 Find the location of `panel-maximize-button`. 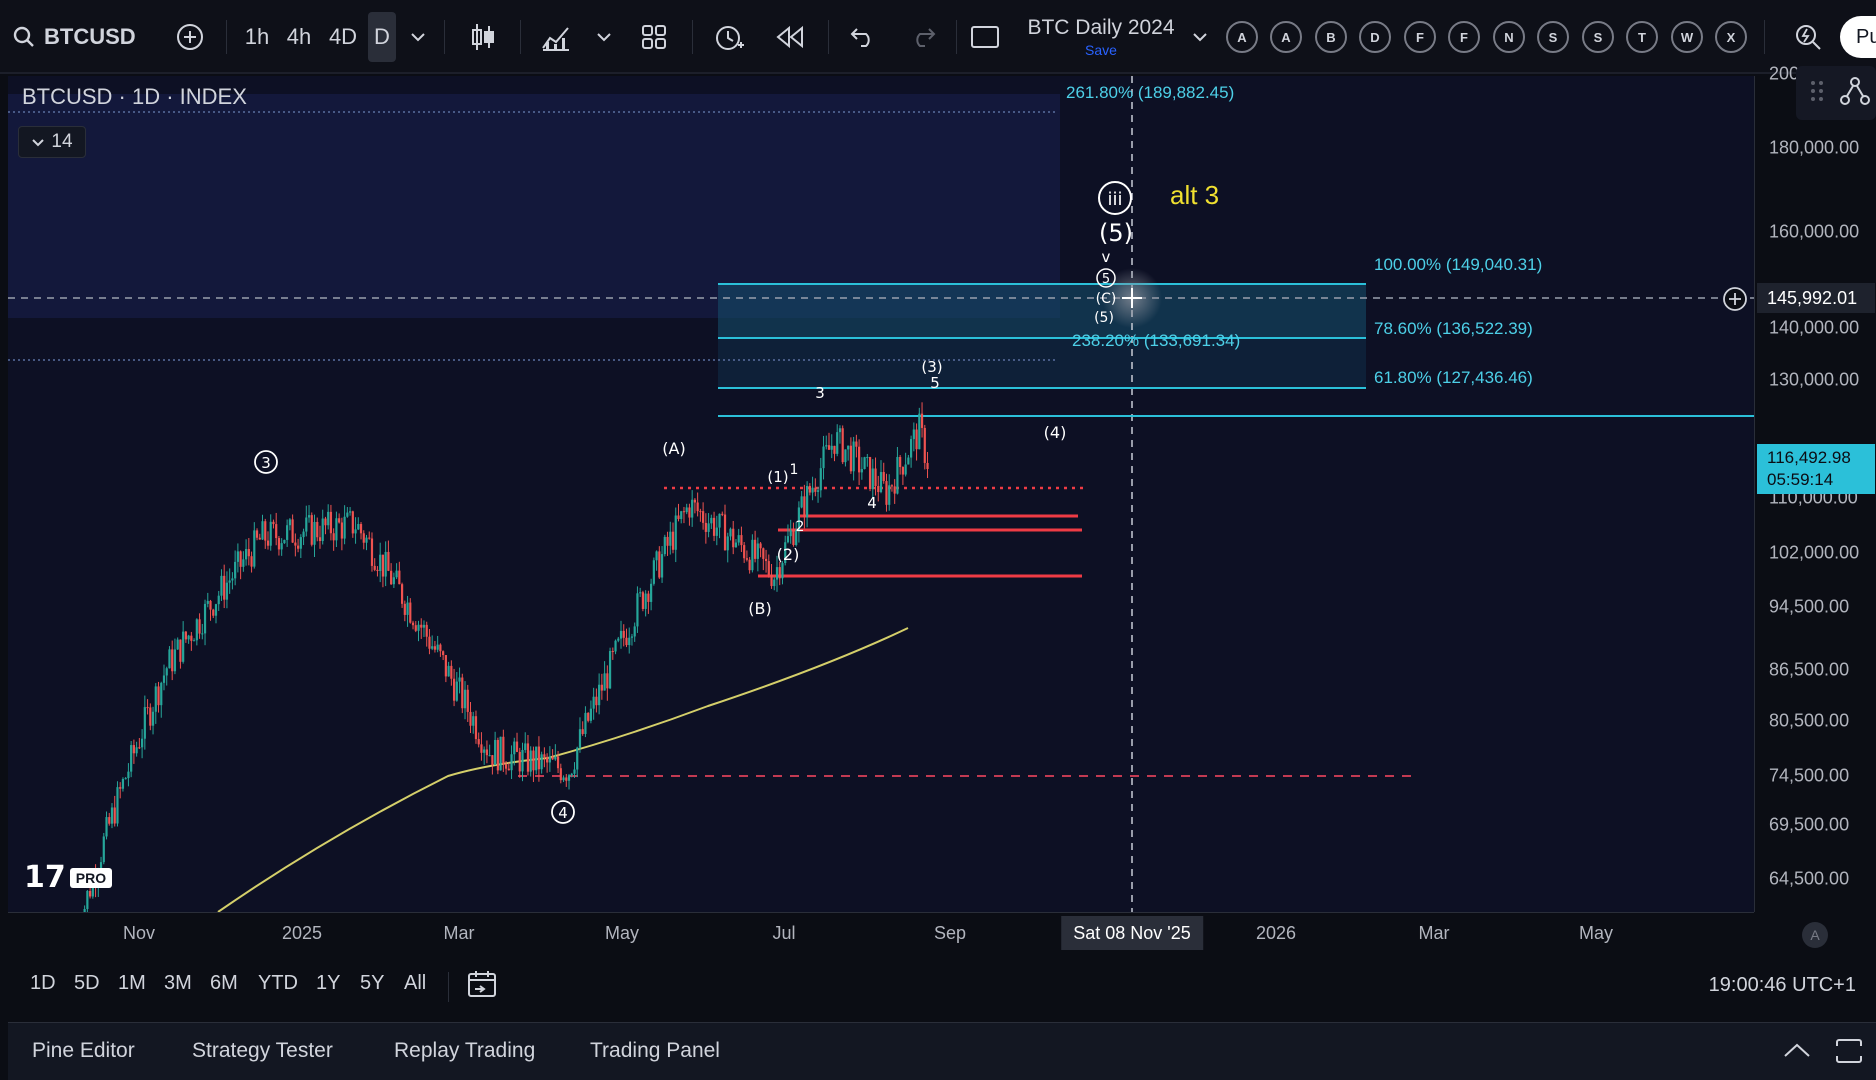

panel-maximize-button is located at coordinates (1849, 1053).